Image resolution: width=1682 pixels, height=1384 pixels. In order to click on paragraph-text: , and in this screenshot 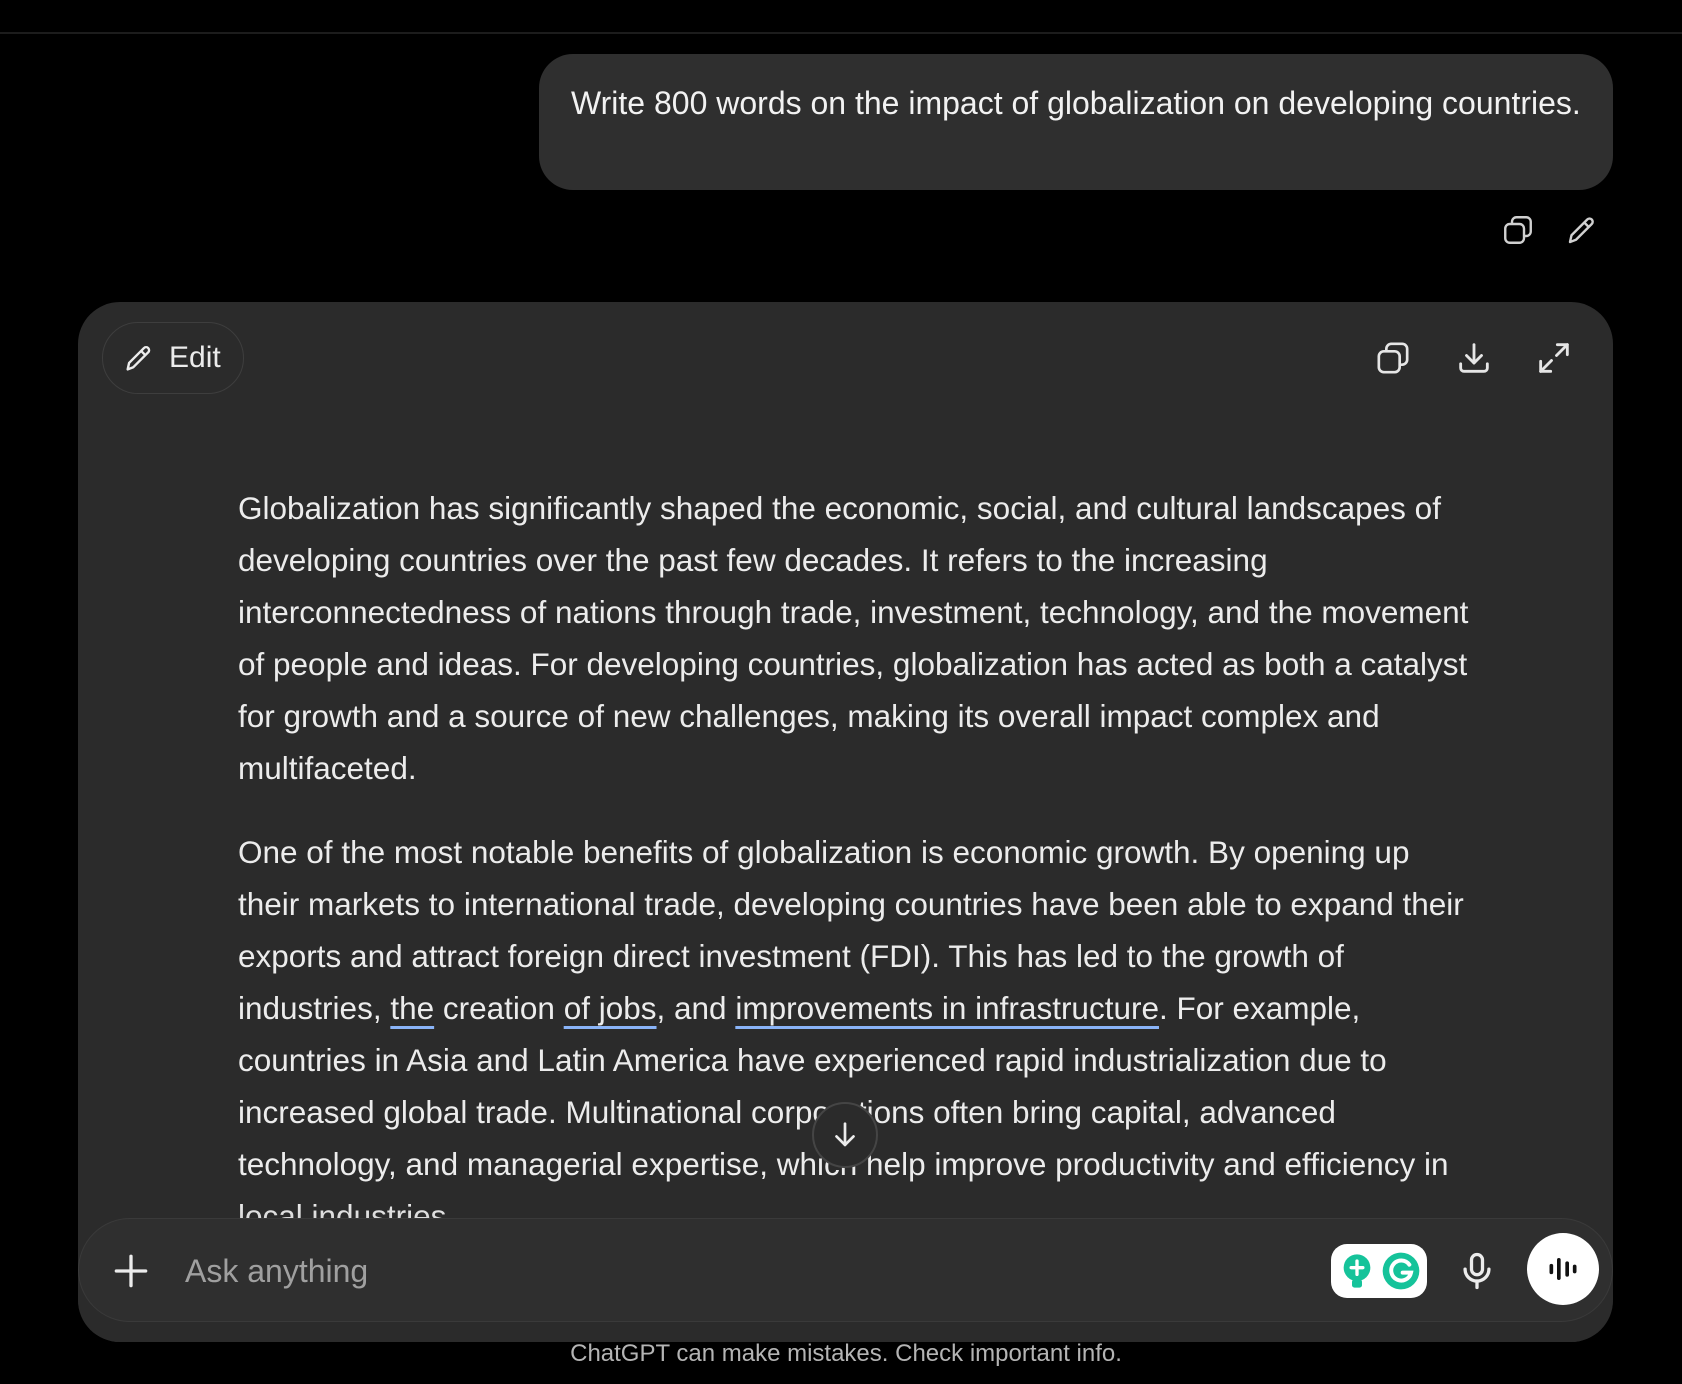, I will do `click(696, 1008)`.